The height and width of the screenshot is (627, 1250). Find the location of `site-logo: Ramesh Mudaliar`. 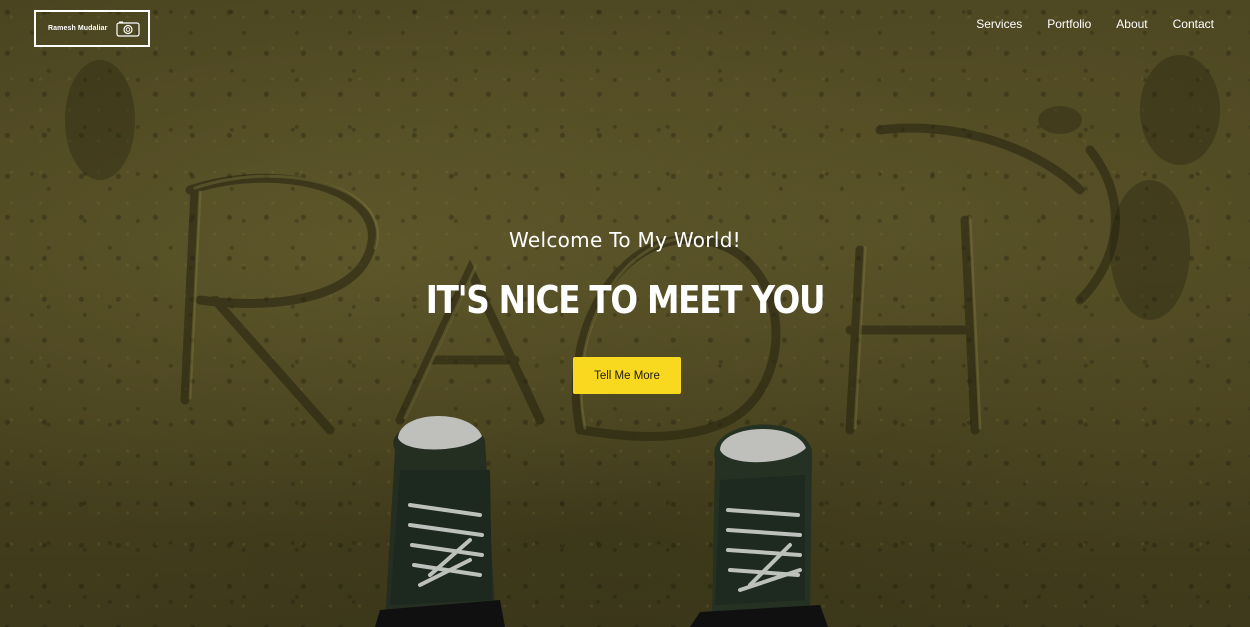

site-logo: Ramesh Mudaliar is located at coordinates (92, 28).